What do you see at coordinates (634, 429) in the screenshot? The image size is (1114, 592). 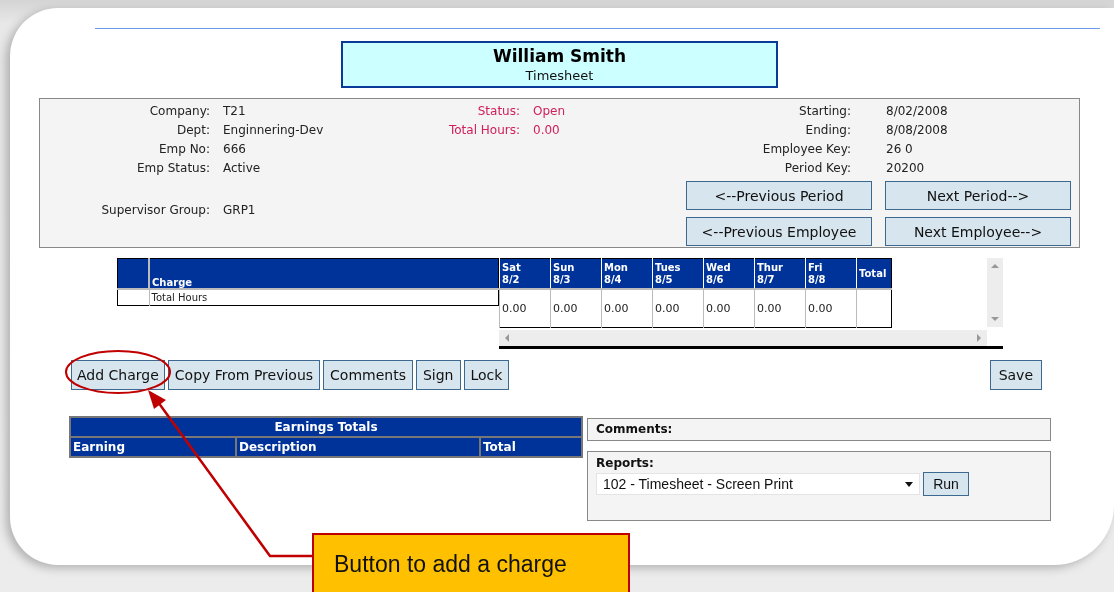 I see `section-label: Comments:` at bounding box center [634, 429].